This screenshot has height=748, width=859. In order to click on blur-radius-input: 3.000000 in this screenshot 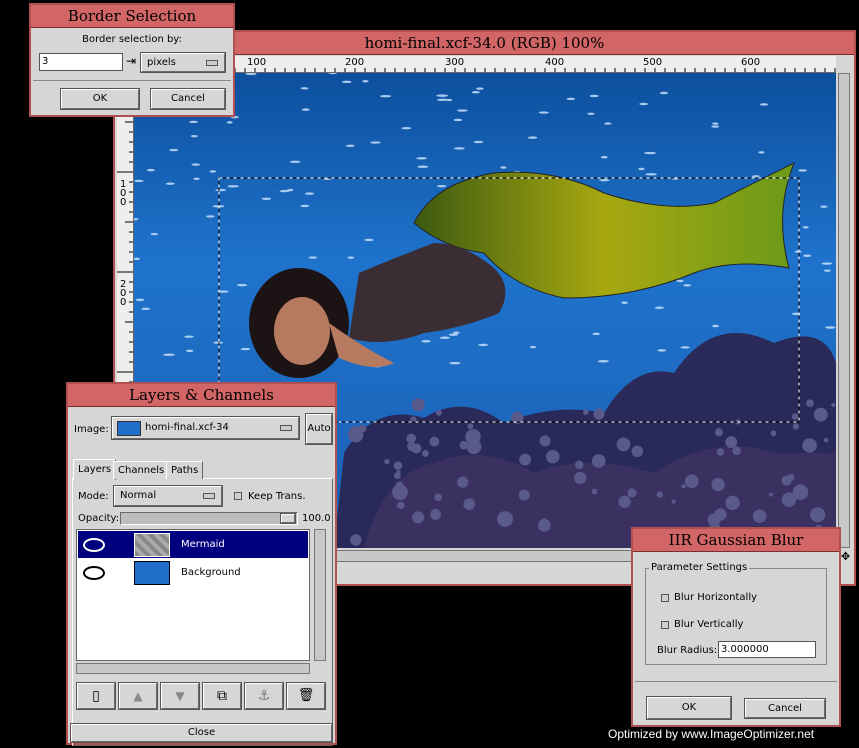, I will do `click(767, 649)`.